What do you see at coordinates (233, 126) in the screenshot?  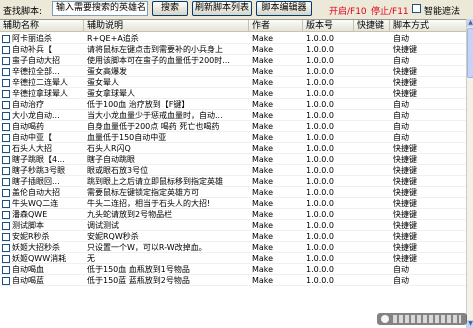 I see `table-row: 自动喝药 自身血量低于200点 喝药 死亡也喝药 Make 1.0.0.0 自动` at bounding box center [233, 126].